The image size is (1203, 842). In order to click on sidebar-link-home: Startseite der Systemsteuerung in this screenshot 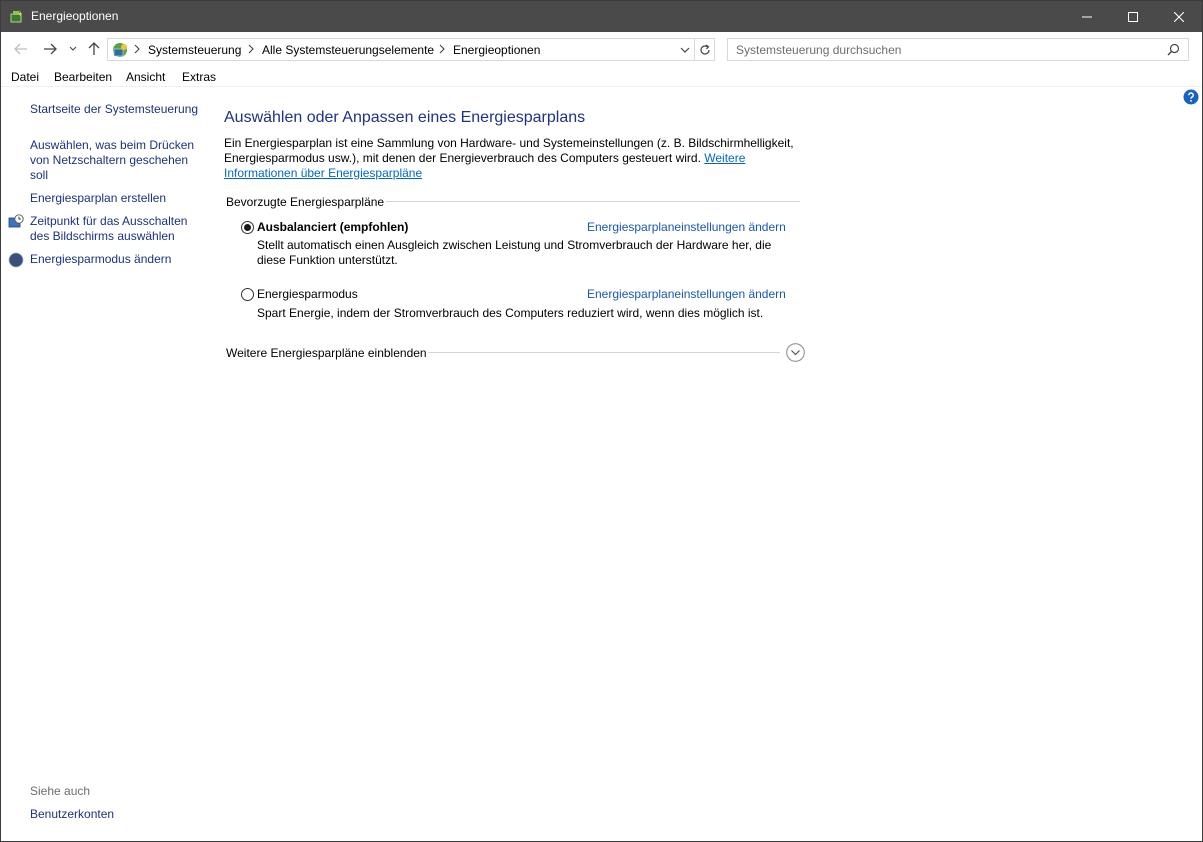, I will do `click(115, 109)`.